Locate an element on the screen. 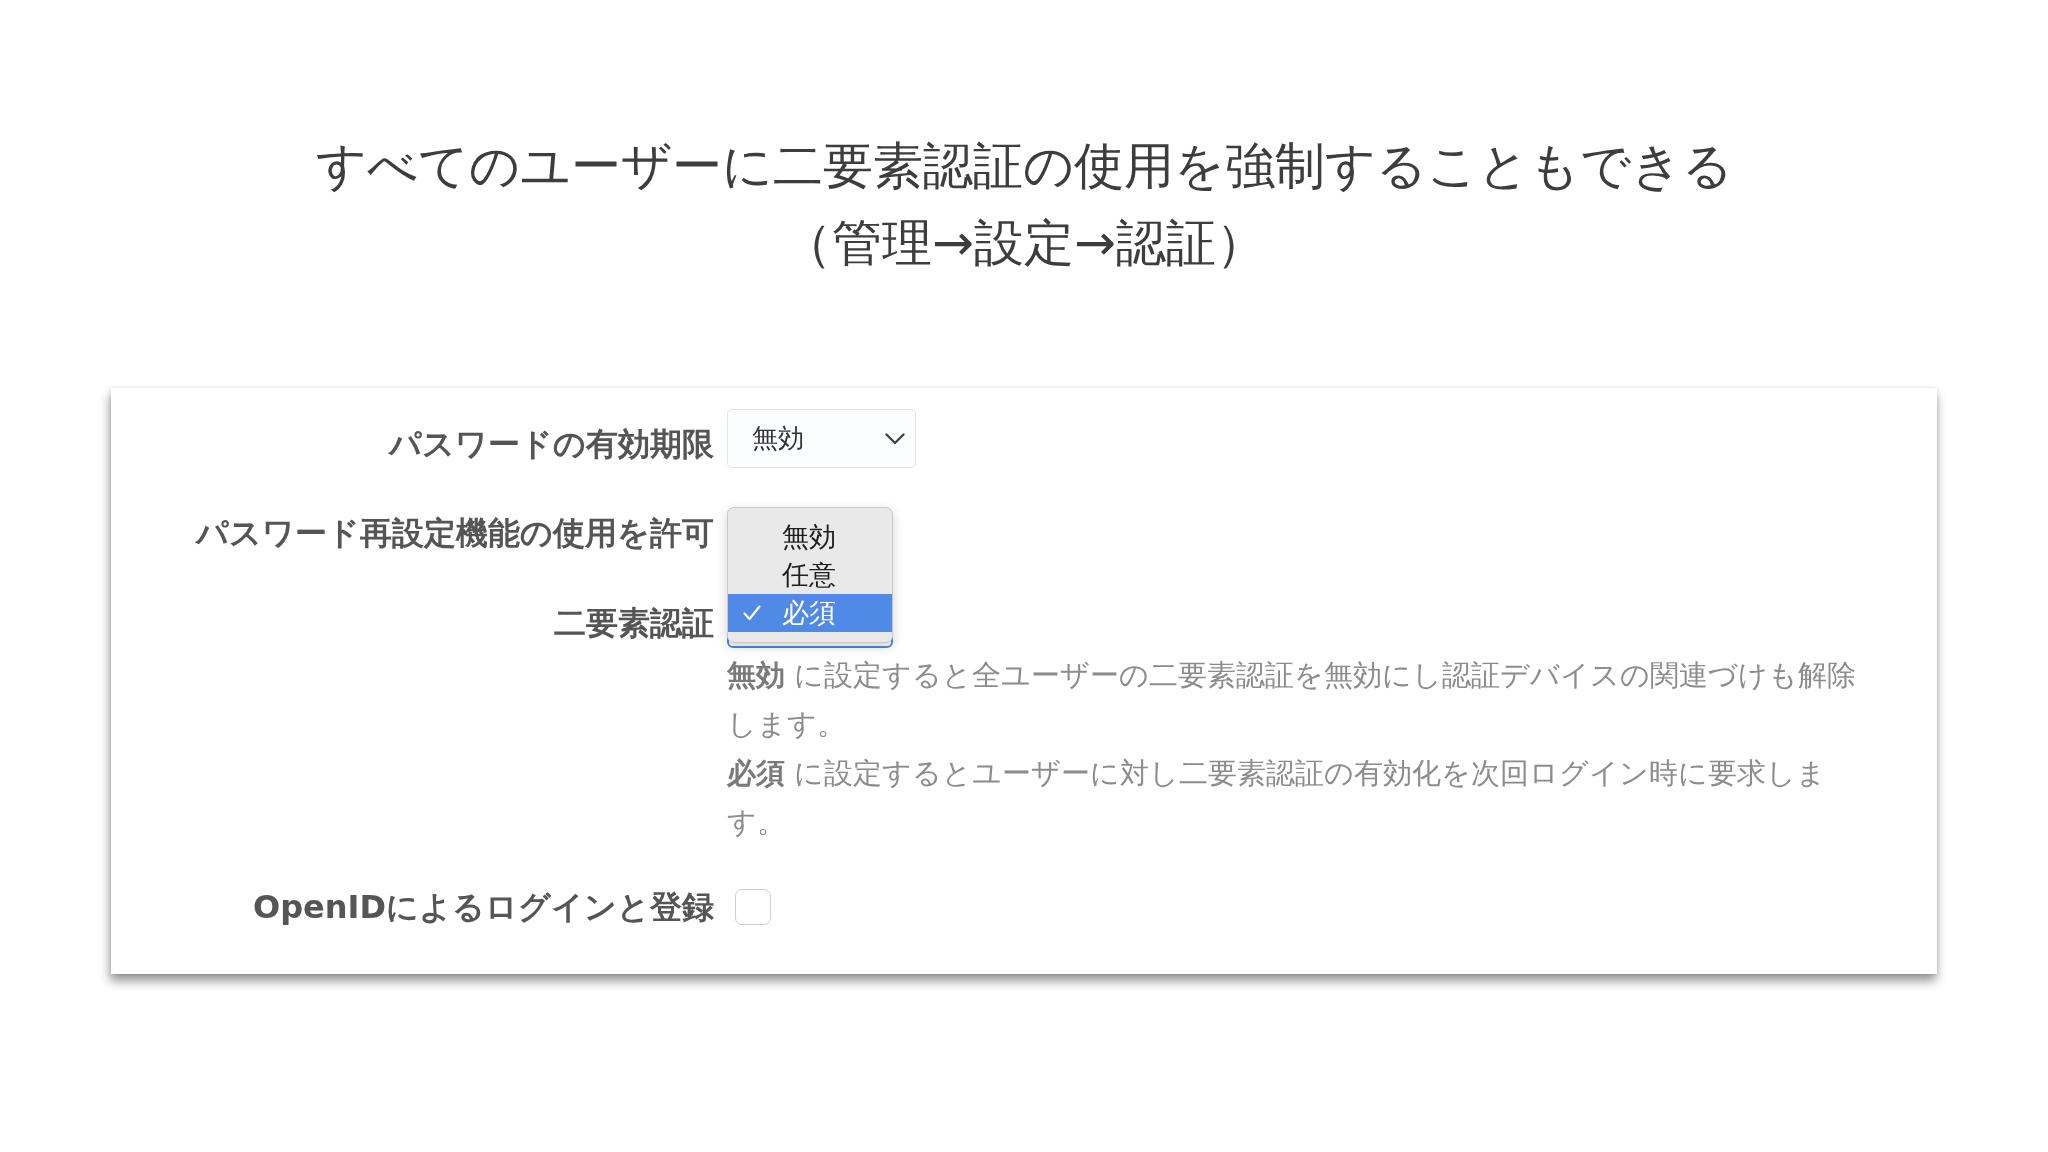  setting-label: パスワードの有効期限 is located at coordinates (550, 443).